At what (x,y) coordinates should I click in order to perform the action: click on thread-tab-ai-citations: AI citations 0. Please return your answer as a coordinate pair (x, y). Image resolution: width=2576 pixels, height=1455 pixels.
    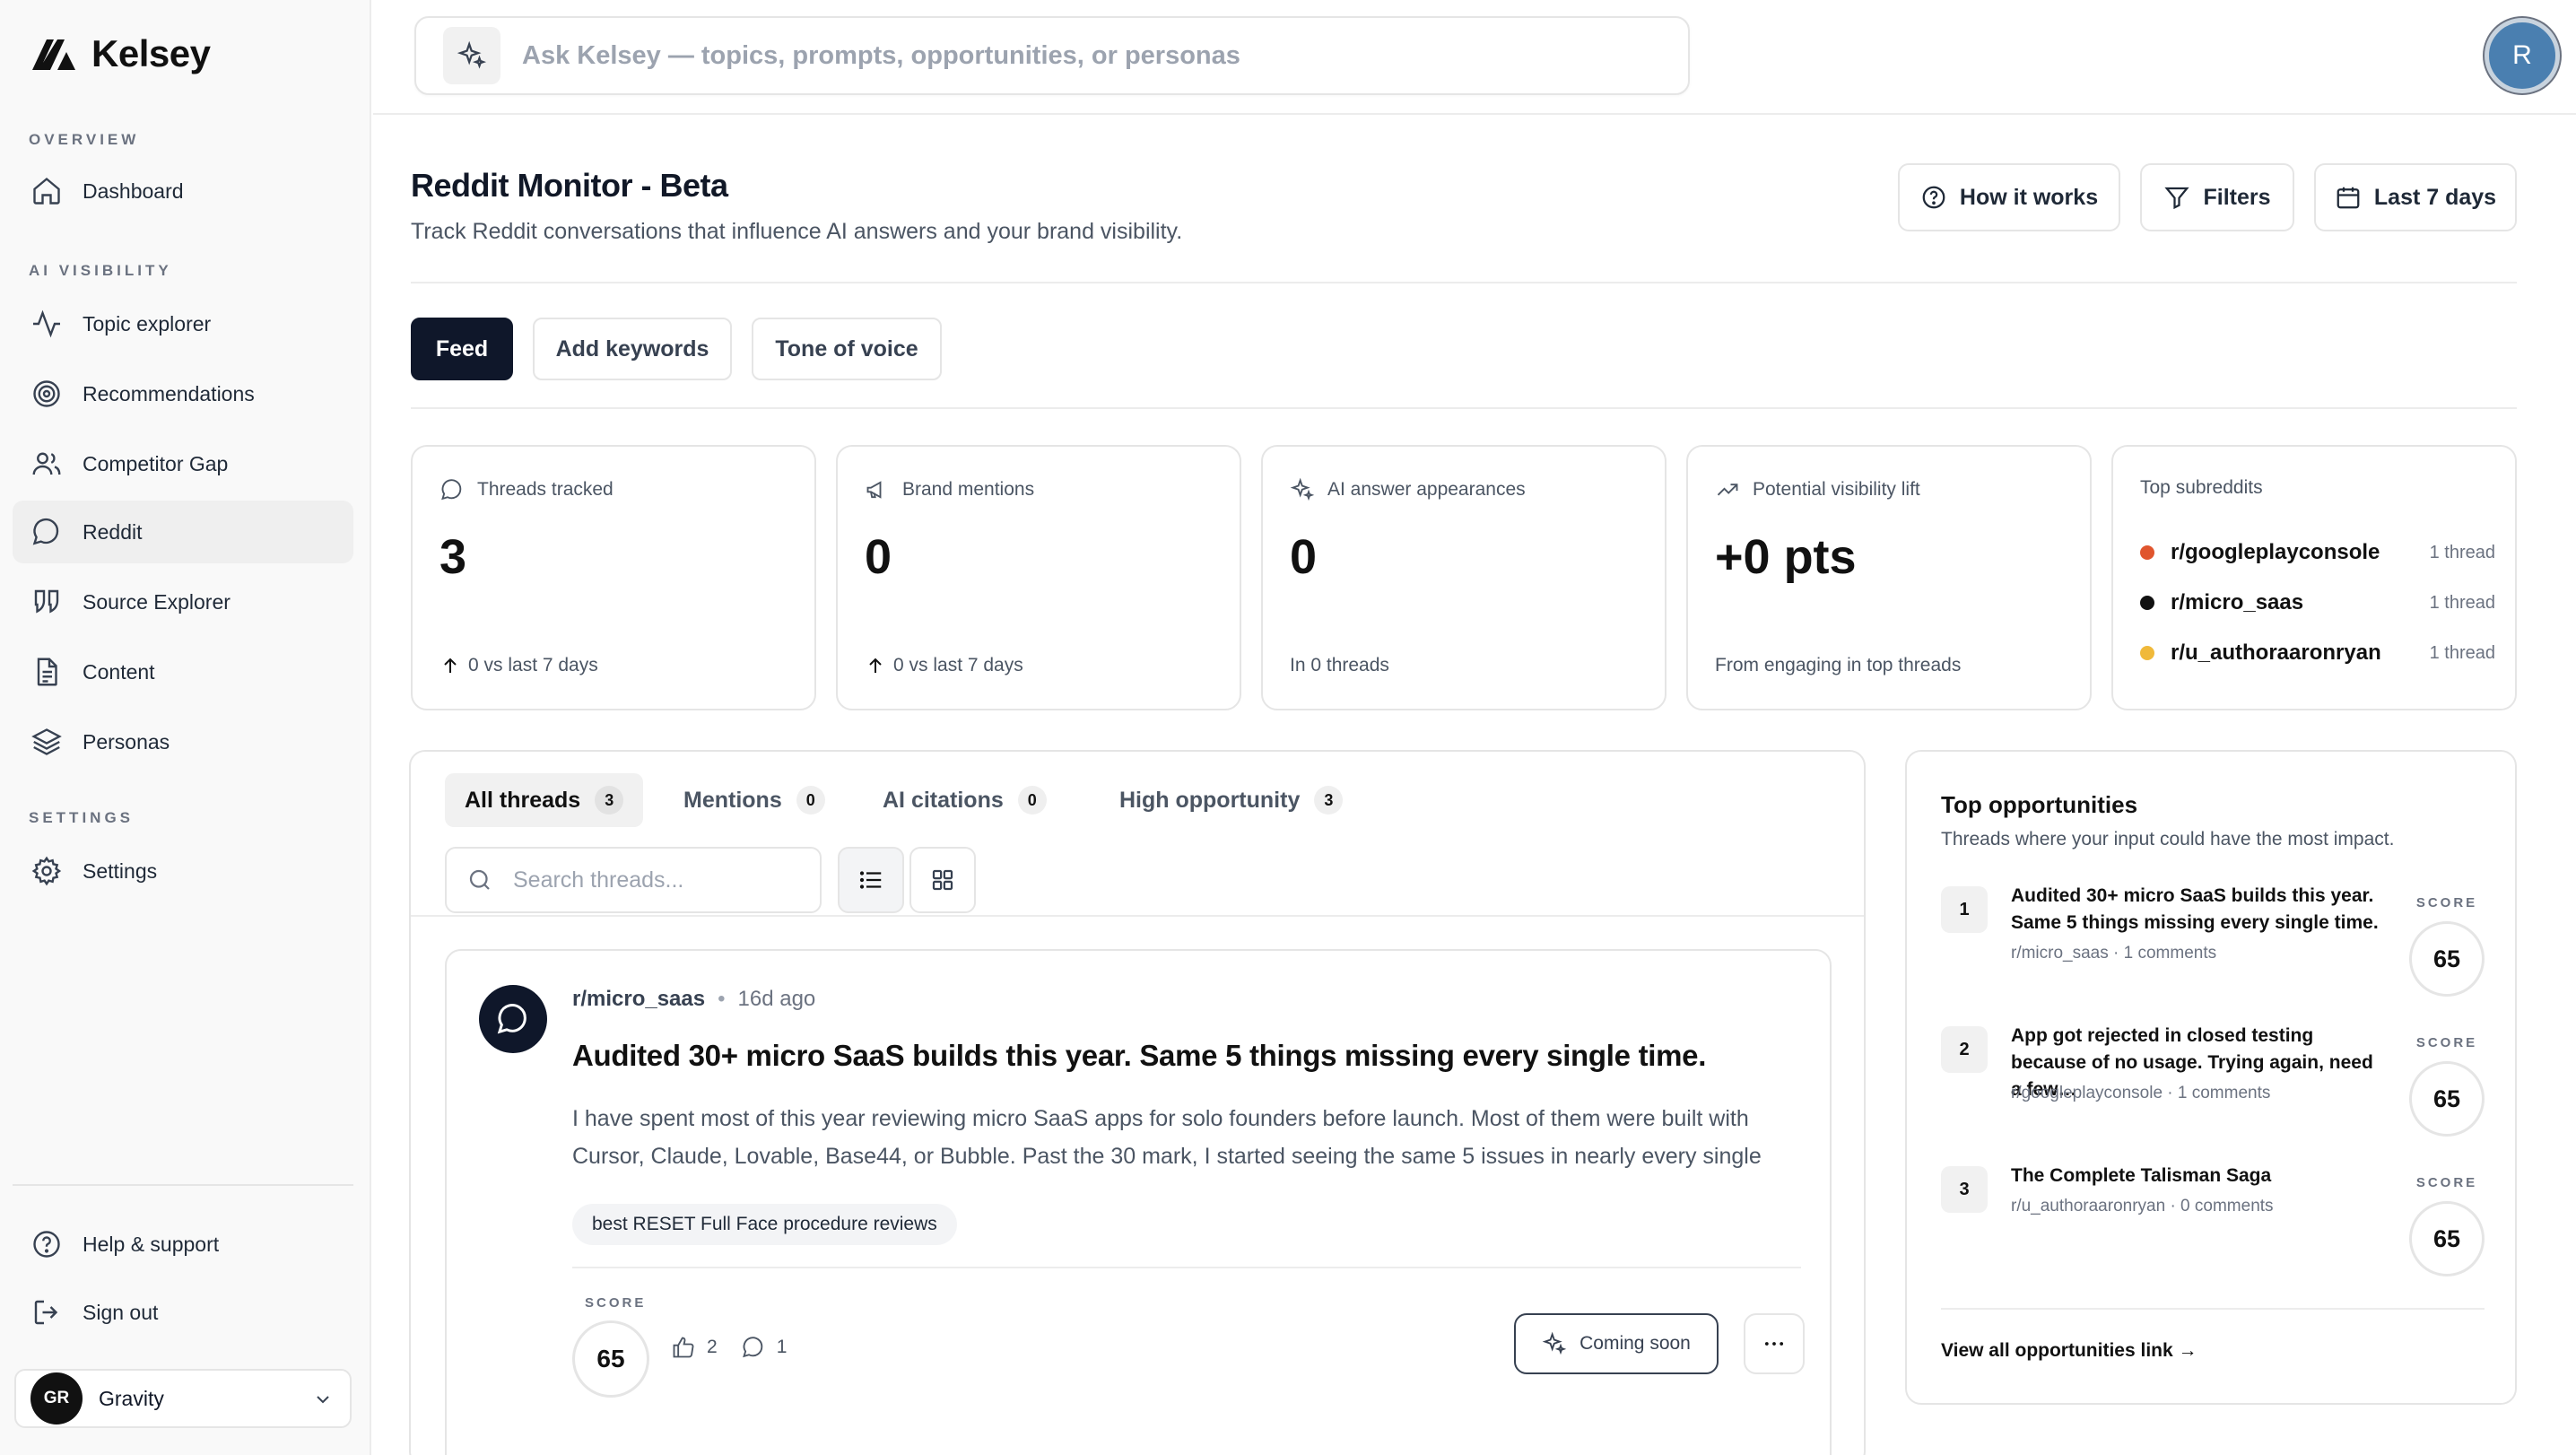
    Looking at the image, I should click on (964, 800).